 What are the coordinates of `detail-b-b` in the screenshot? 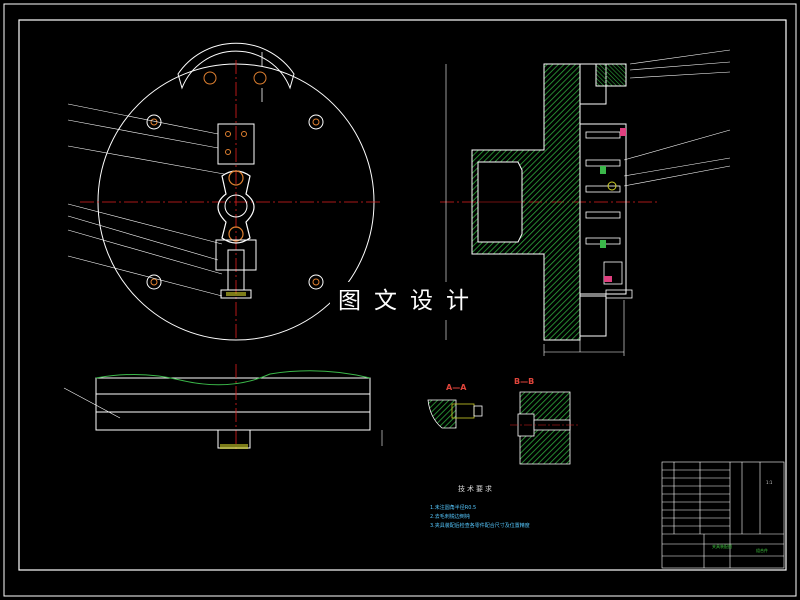 It's located at (545, 428).